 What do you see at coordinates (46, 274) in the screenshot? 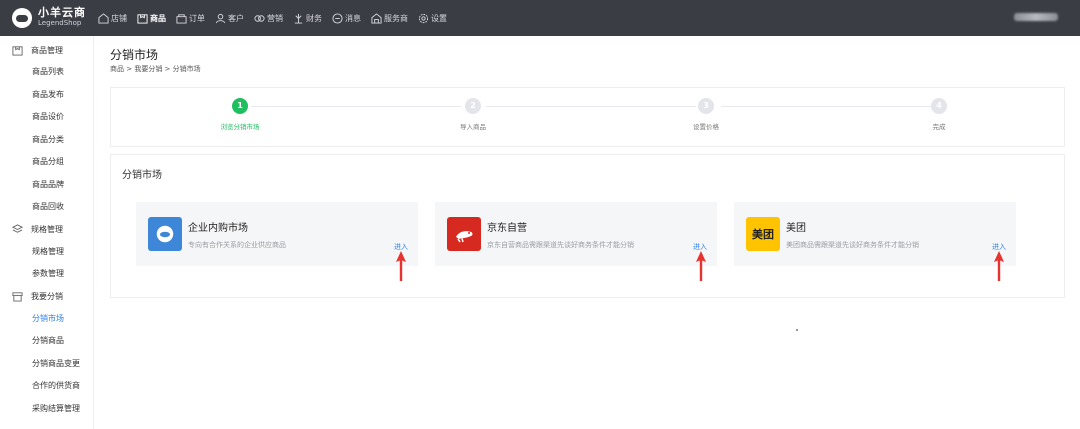
I see `sidebar-item-param-management: 参数管理` at bounding box center [46, 274].